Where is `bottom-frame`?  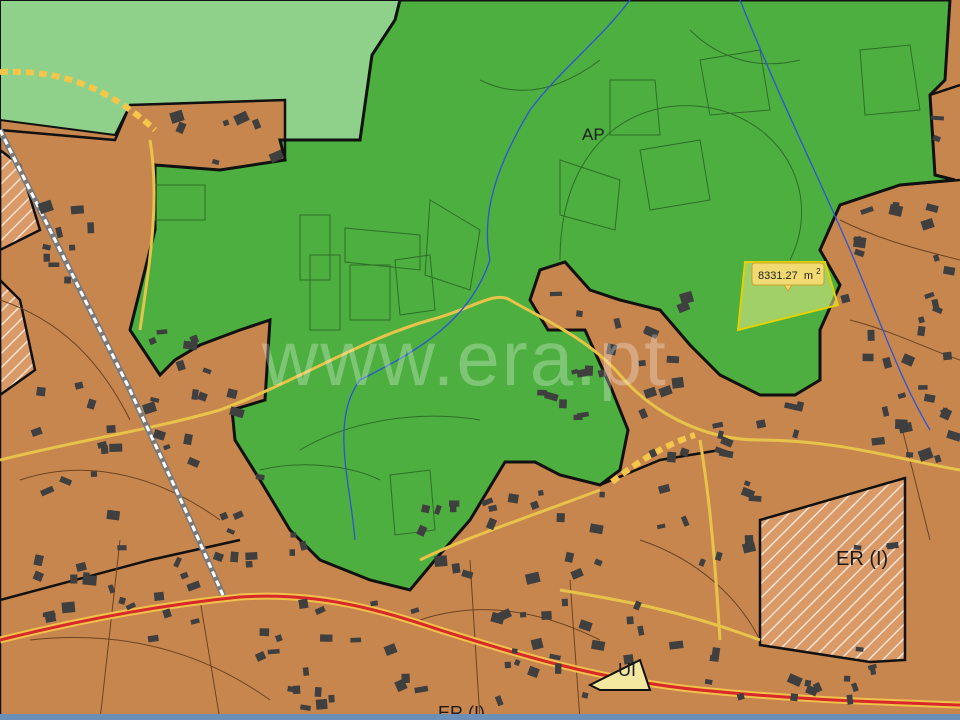 bottom-frame is located at coordinates (480, 717).